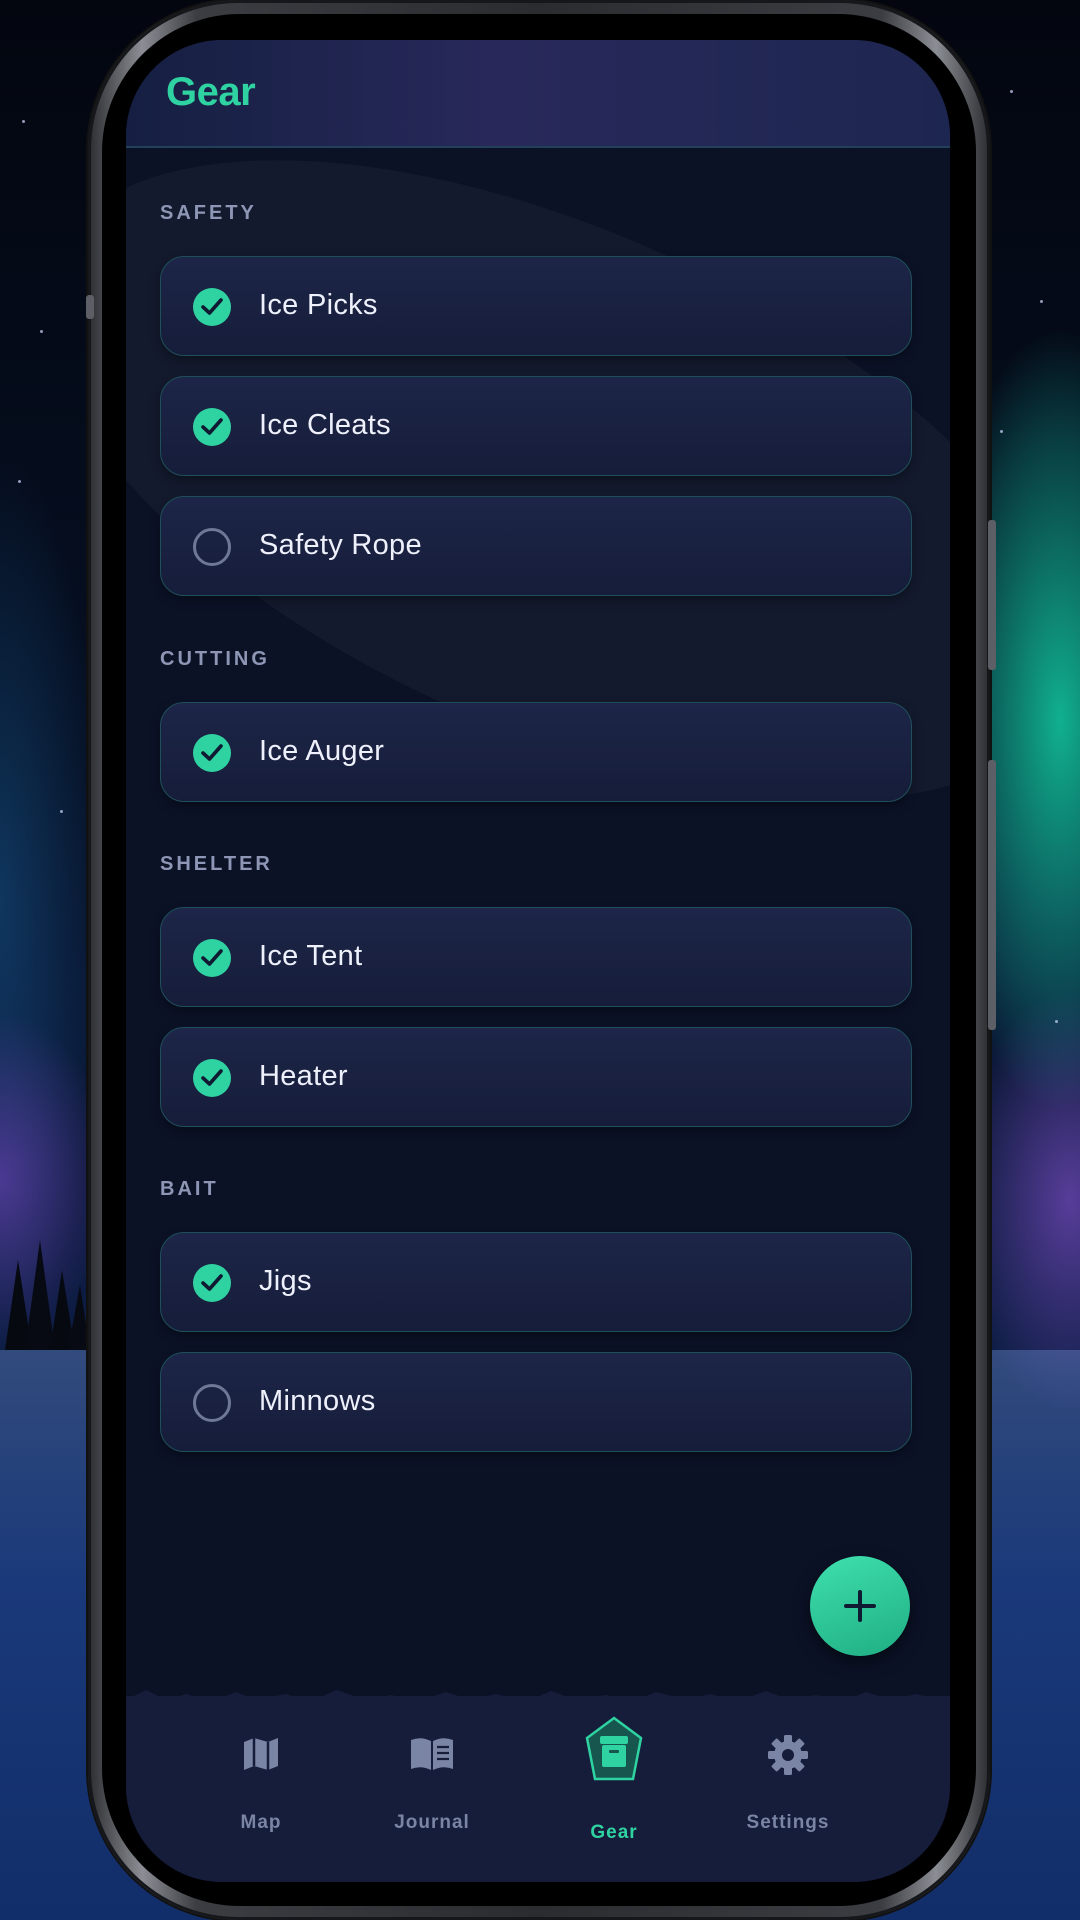  I want to click on gear-item-jigs: Jigs, so click(536, 1282).